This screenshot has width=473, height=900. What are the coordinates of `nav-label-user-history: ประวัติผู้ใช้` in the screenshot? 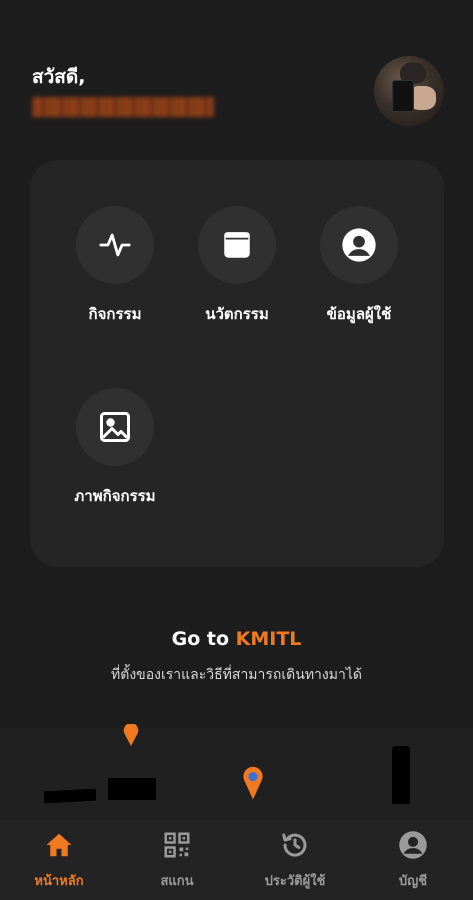 It's located at (295, 881).